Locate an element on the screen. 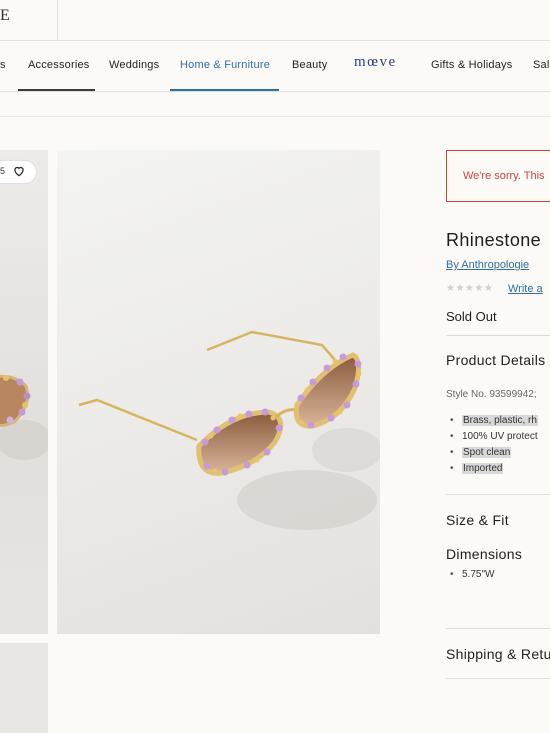 The width and height of the screenshot is (550, 733). like-count: 5 is located at coordinates (3, 171).